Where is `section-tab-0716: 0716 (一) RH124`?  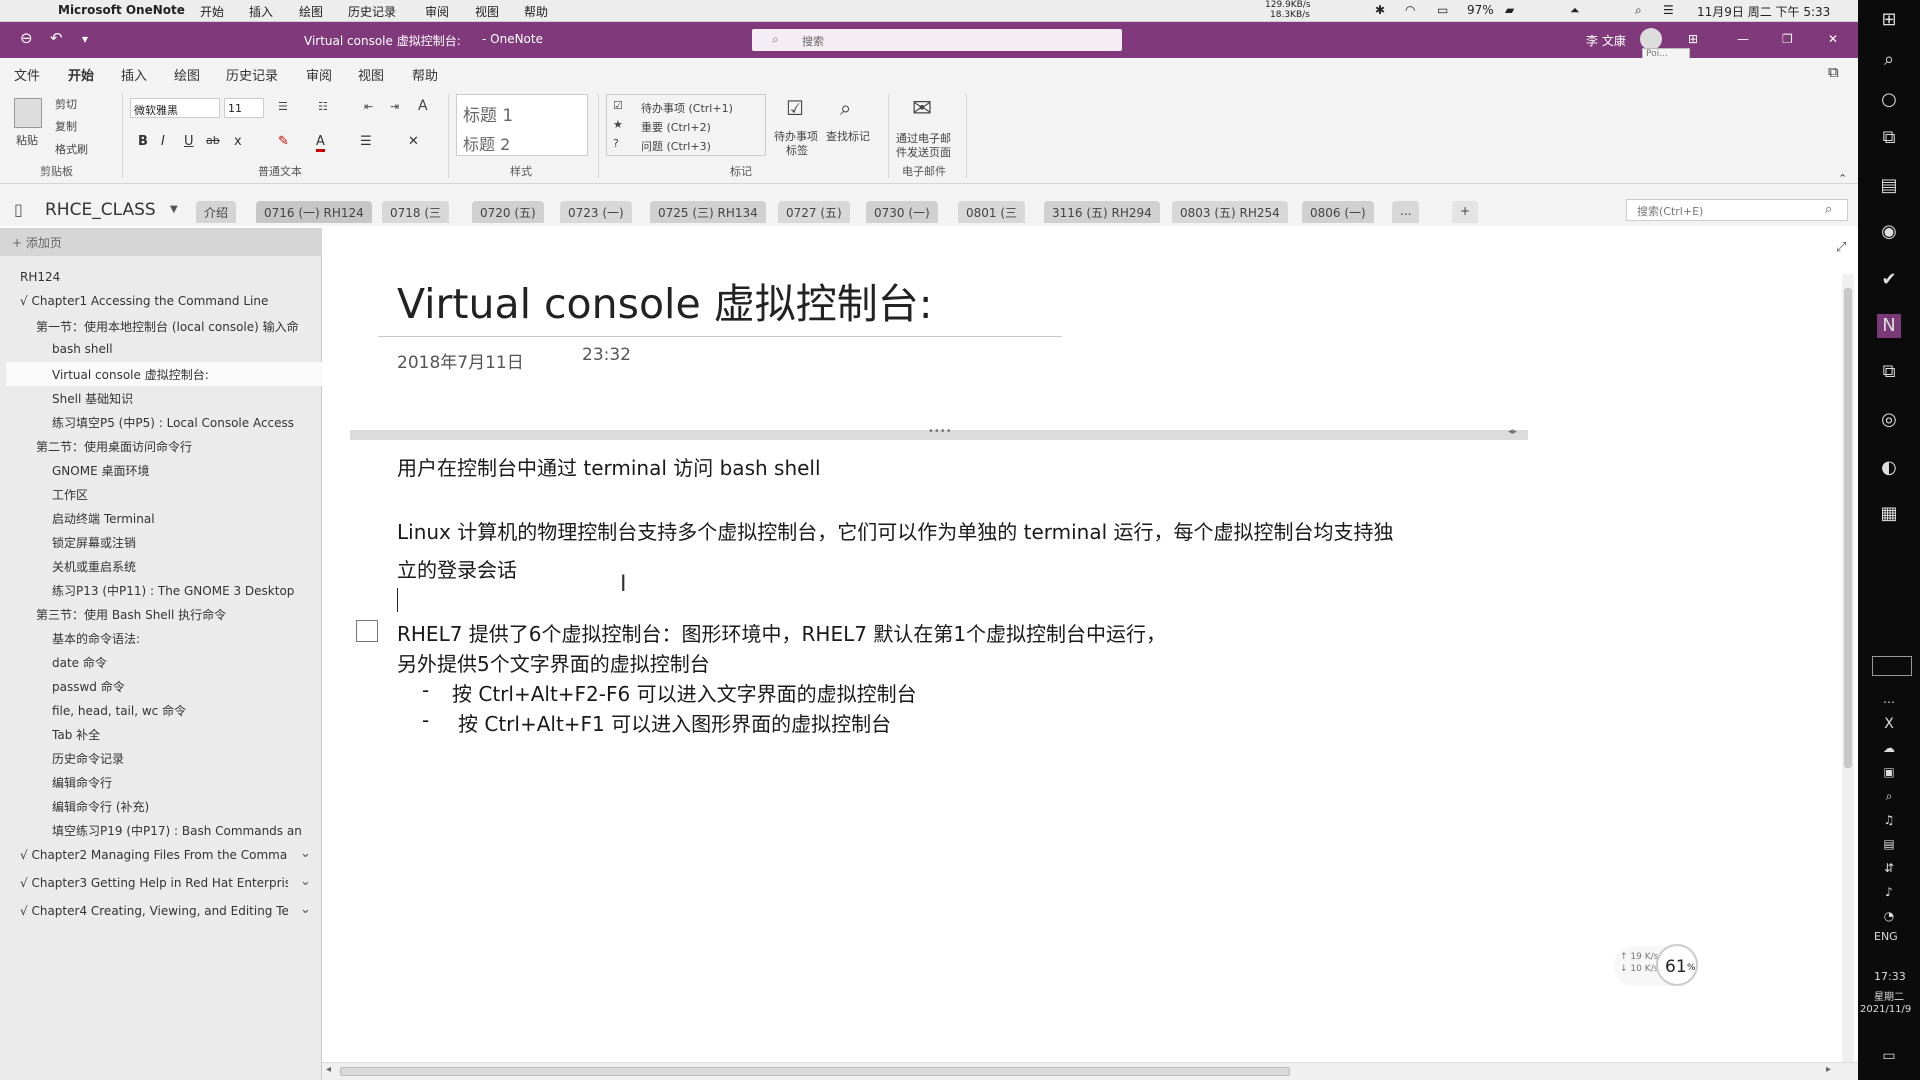
section-tab-0716: 0716 (一) RH124 is located at coordinates (314, 212).